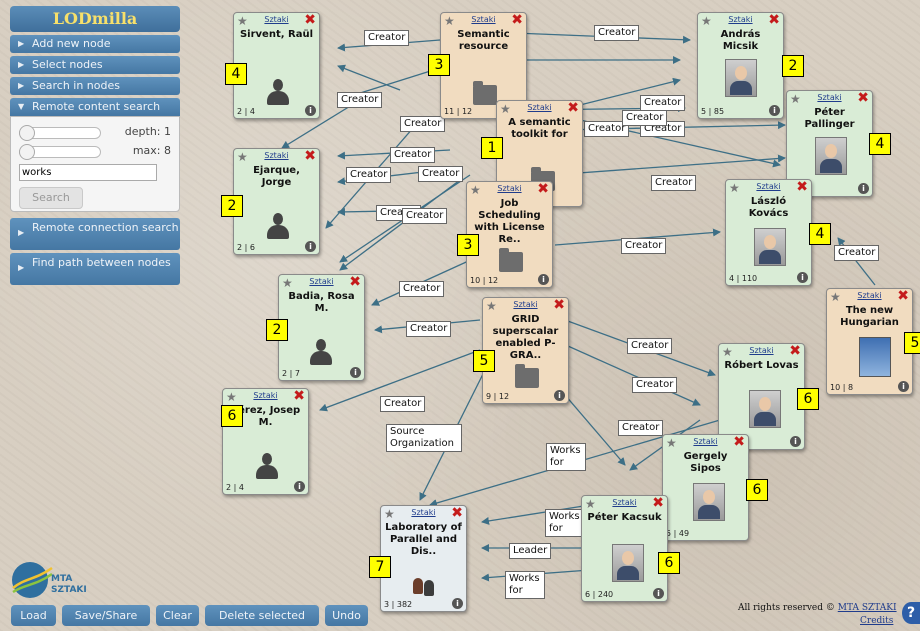 This screenshot has width=920, height=631. What do you see at coordinates (492, 148) in the screenshot?
I see `node-badge: 1` at bounding box center [492, 148].